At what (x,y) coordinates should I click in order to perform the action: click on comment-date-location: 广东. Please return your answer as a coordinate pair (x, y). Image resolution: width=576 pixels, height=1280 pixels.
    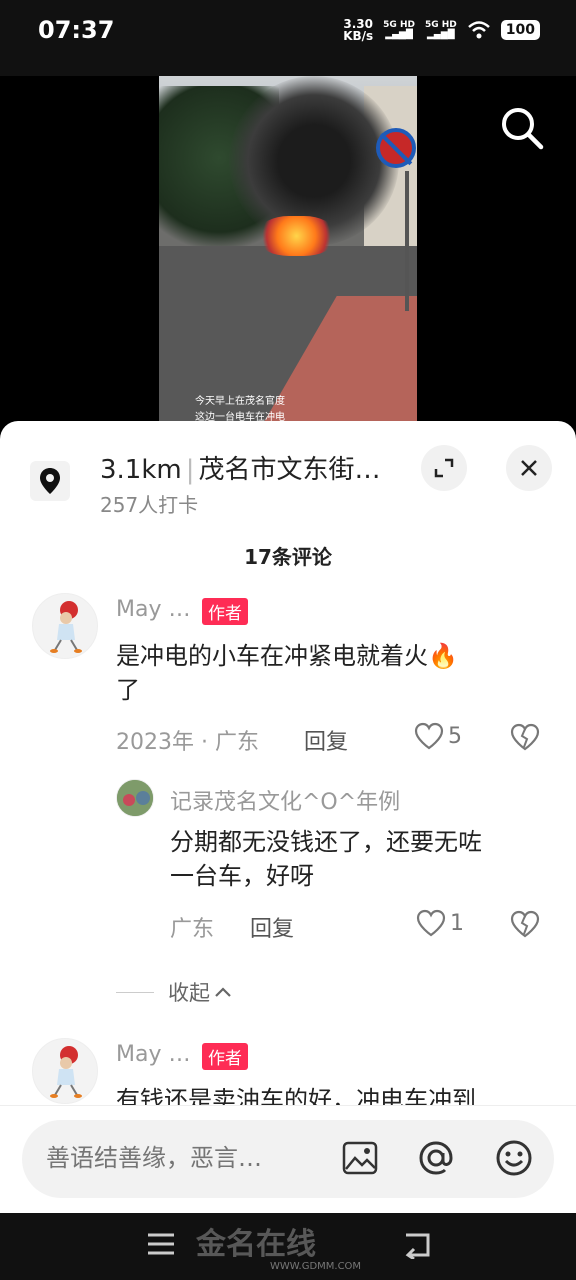
    Looking at the image, I should click on (192, 929).